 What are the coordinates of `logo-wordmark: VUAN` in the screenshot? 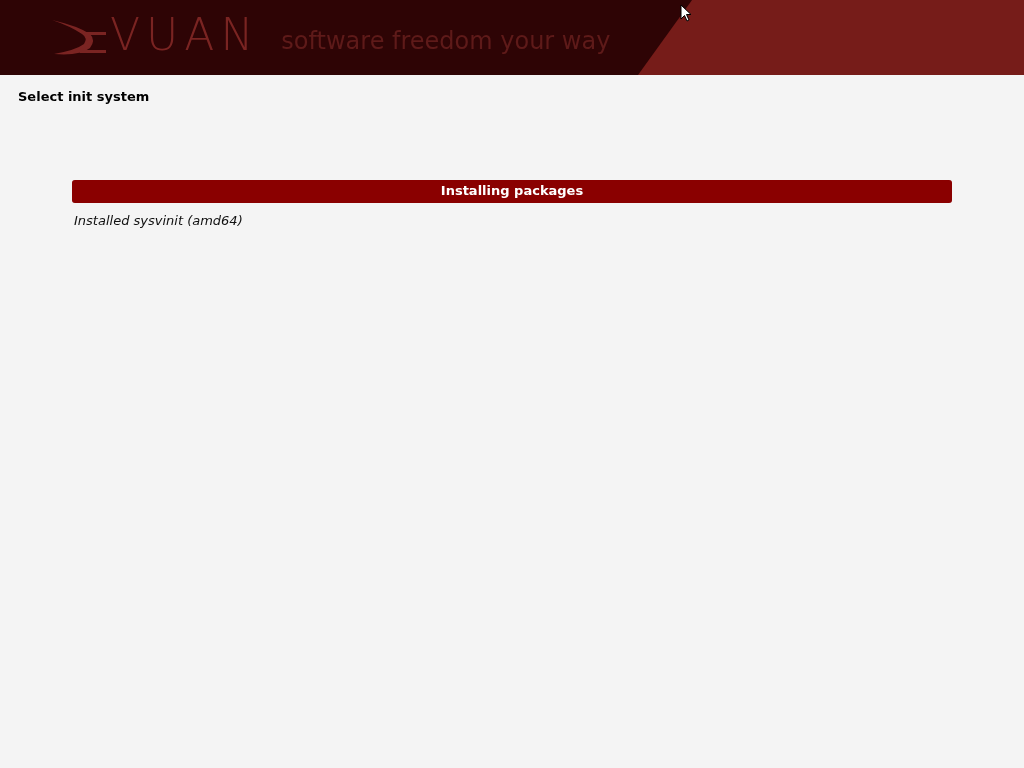 It's located at (185, 34).